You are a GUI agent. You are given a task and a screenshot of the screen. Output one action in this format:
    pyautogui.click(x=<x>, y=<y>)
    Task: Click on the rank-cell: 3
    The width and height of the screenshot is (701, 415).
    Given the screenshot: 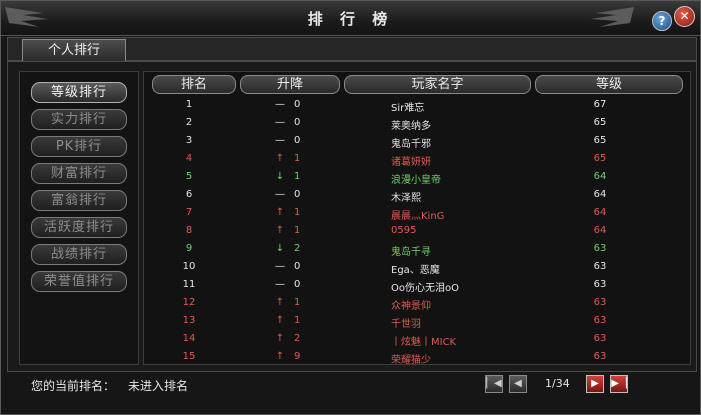 What is the action you would take?
    pyautogui.click(x=189, y=140)
    